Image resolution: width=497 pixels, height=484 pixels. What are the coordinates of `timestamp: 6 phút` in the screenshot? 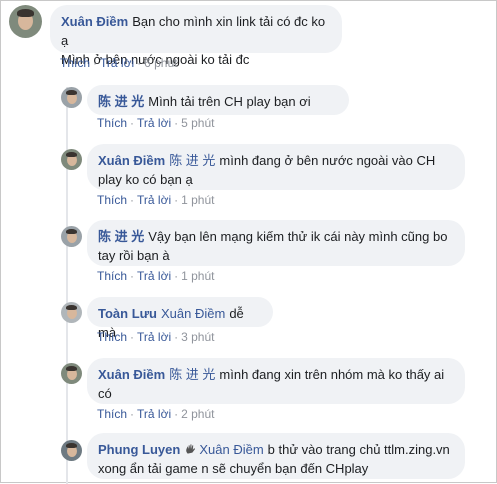 It's located at (160, 63).